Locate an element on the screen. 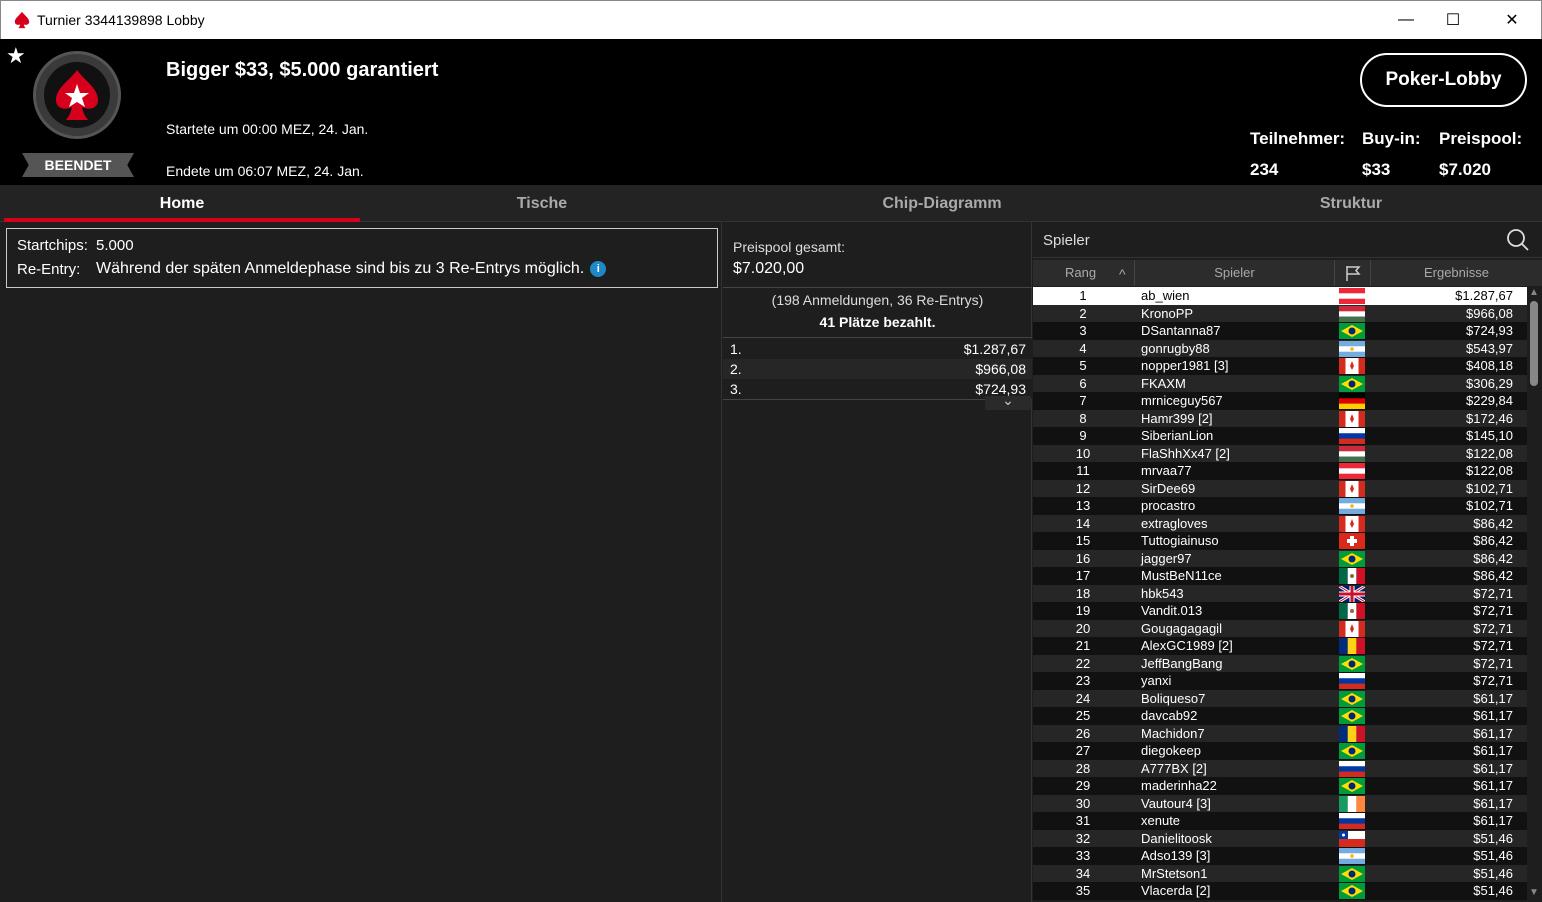 This screenshot has height=902, width=1542. table-row: 20 Gougagagagil $72,71 is located at coordinates (1280, 628).